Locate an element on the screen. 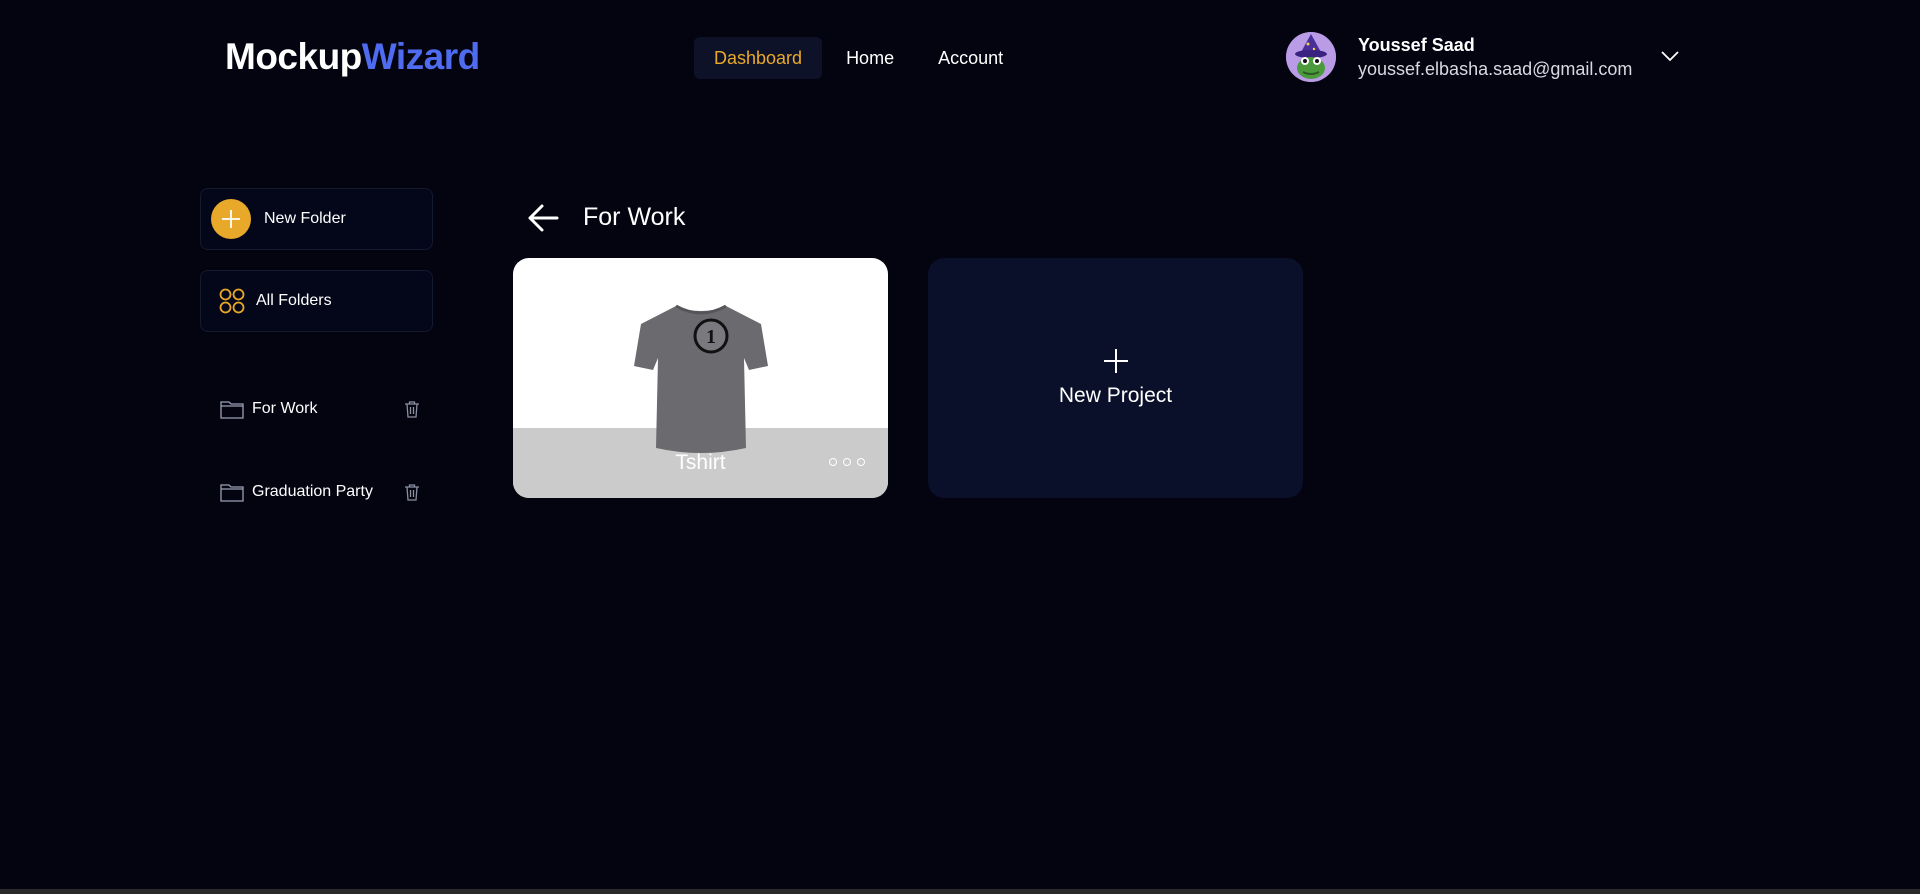  all-folders-label: All Folders is located at coordinates (294, 300).